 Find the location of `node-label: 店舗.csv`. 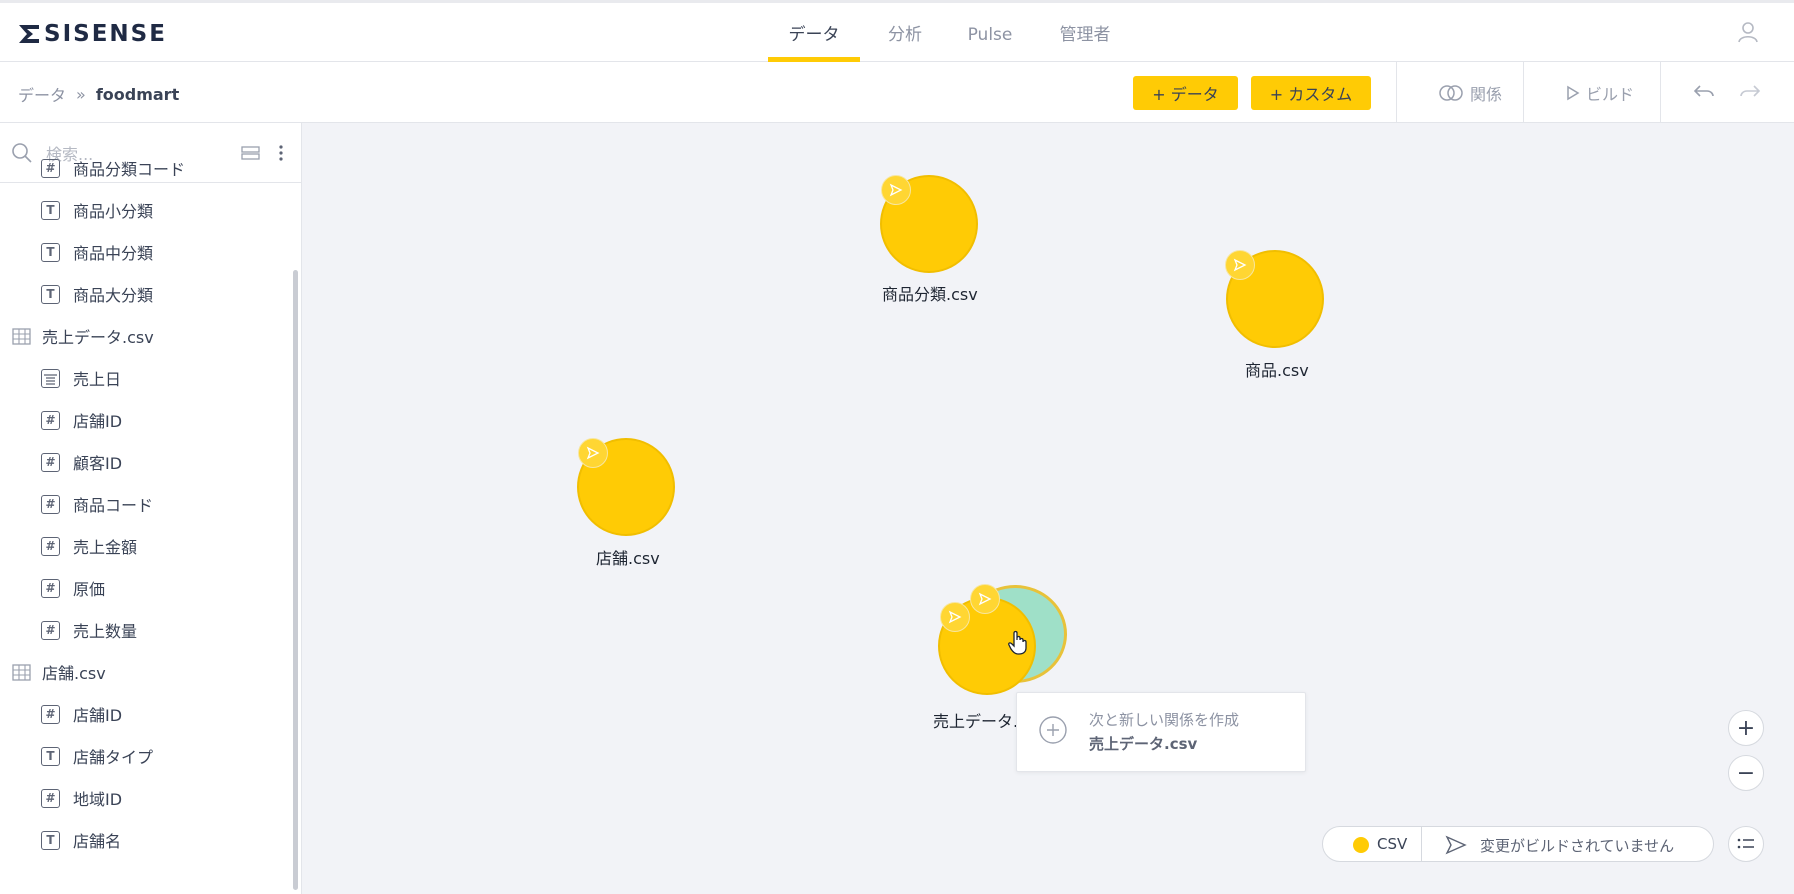

node-label: 店舗.csv is located at coordinates (628, 558).